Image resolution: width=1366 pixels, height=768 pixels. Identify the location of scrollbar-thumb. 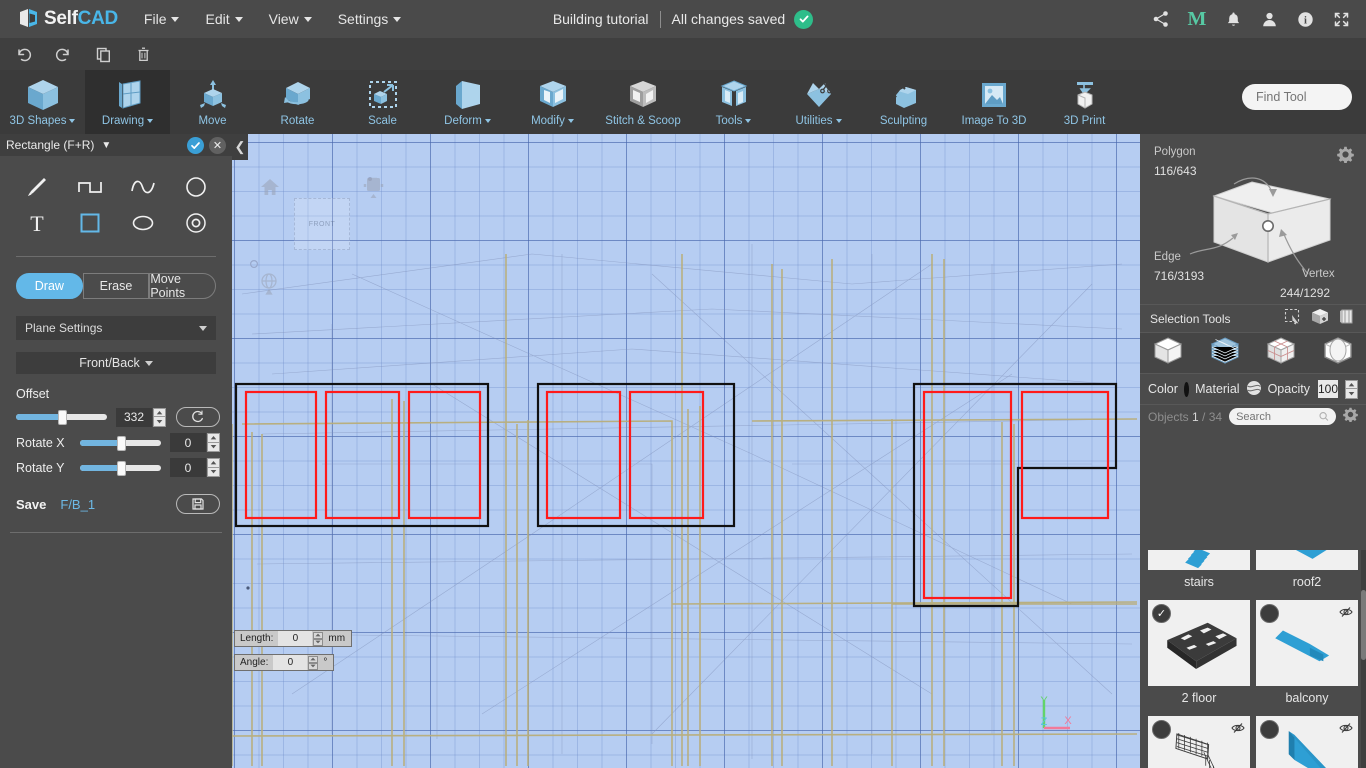
(1363, 625).